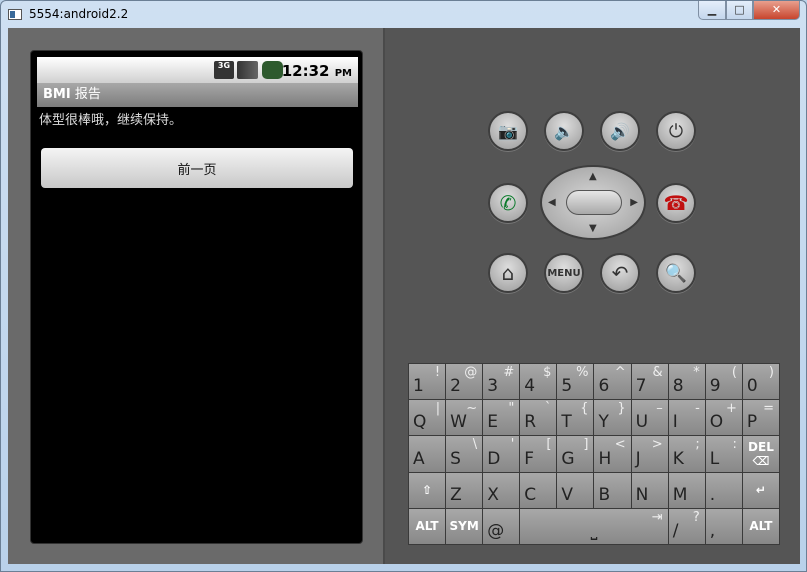 The width and height of the screenshot is (807, 572). I want to click on key-label: Z, so click(456, 494).